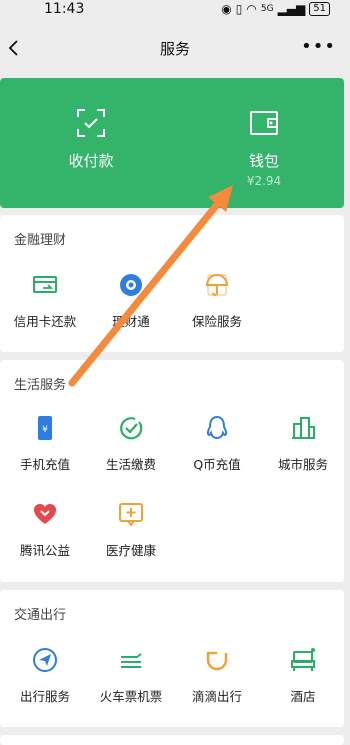 This screenshot has height=745, width=350. What do you see at coordinates (239, 9) in the screenshot?
I see `vibrate-icon: ▯` at bounding box center [239, 9].